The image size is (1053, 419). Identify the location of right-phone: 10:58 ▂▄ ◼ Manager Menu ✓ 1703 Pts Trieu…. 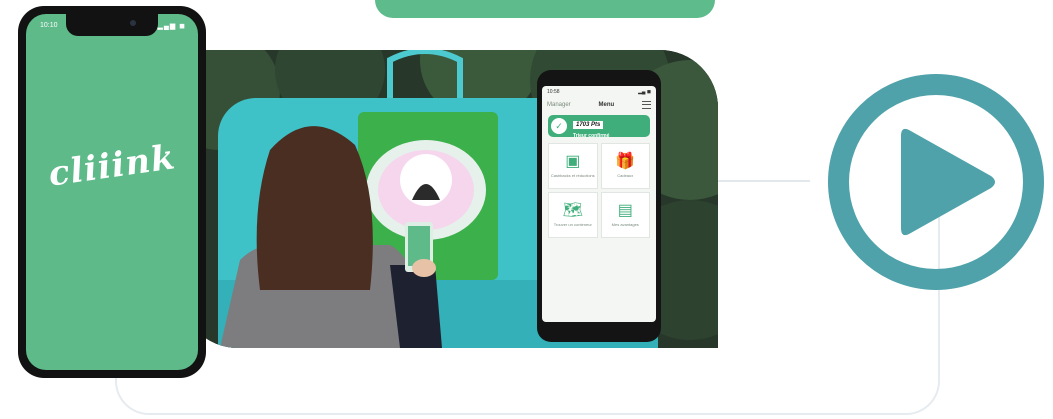
(599, 206).